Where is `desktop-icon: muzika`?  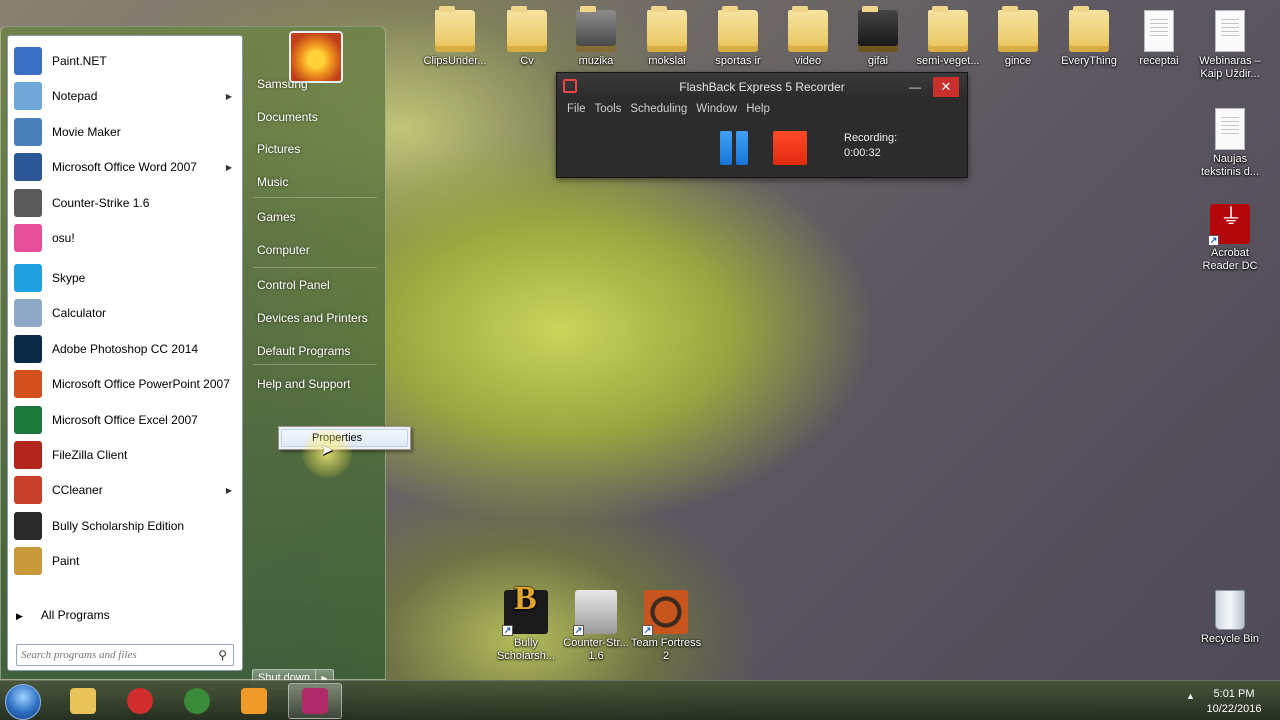 desktop-icon: muzika is located at coordinates (596, 37).